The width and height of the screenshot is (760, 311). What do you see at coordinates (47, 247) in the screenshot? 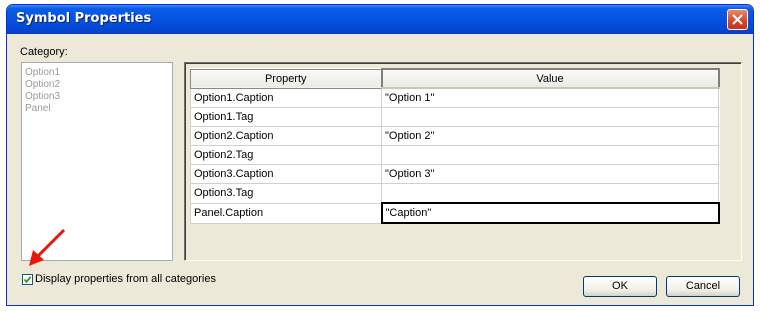
I see `red-arrow-icon` at bounding box center [47, 247].